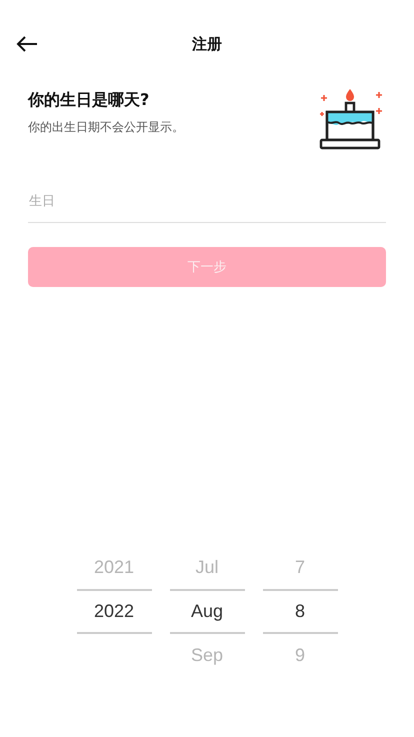 The height and width of the screenshot is (737, 414). What do you see at coordinates (207, 655) in the screenshot?
I see `picker-option: Sep` at bounding box center [207, 655].